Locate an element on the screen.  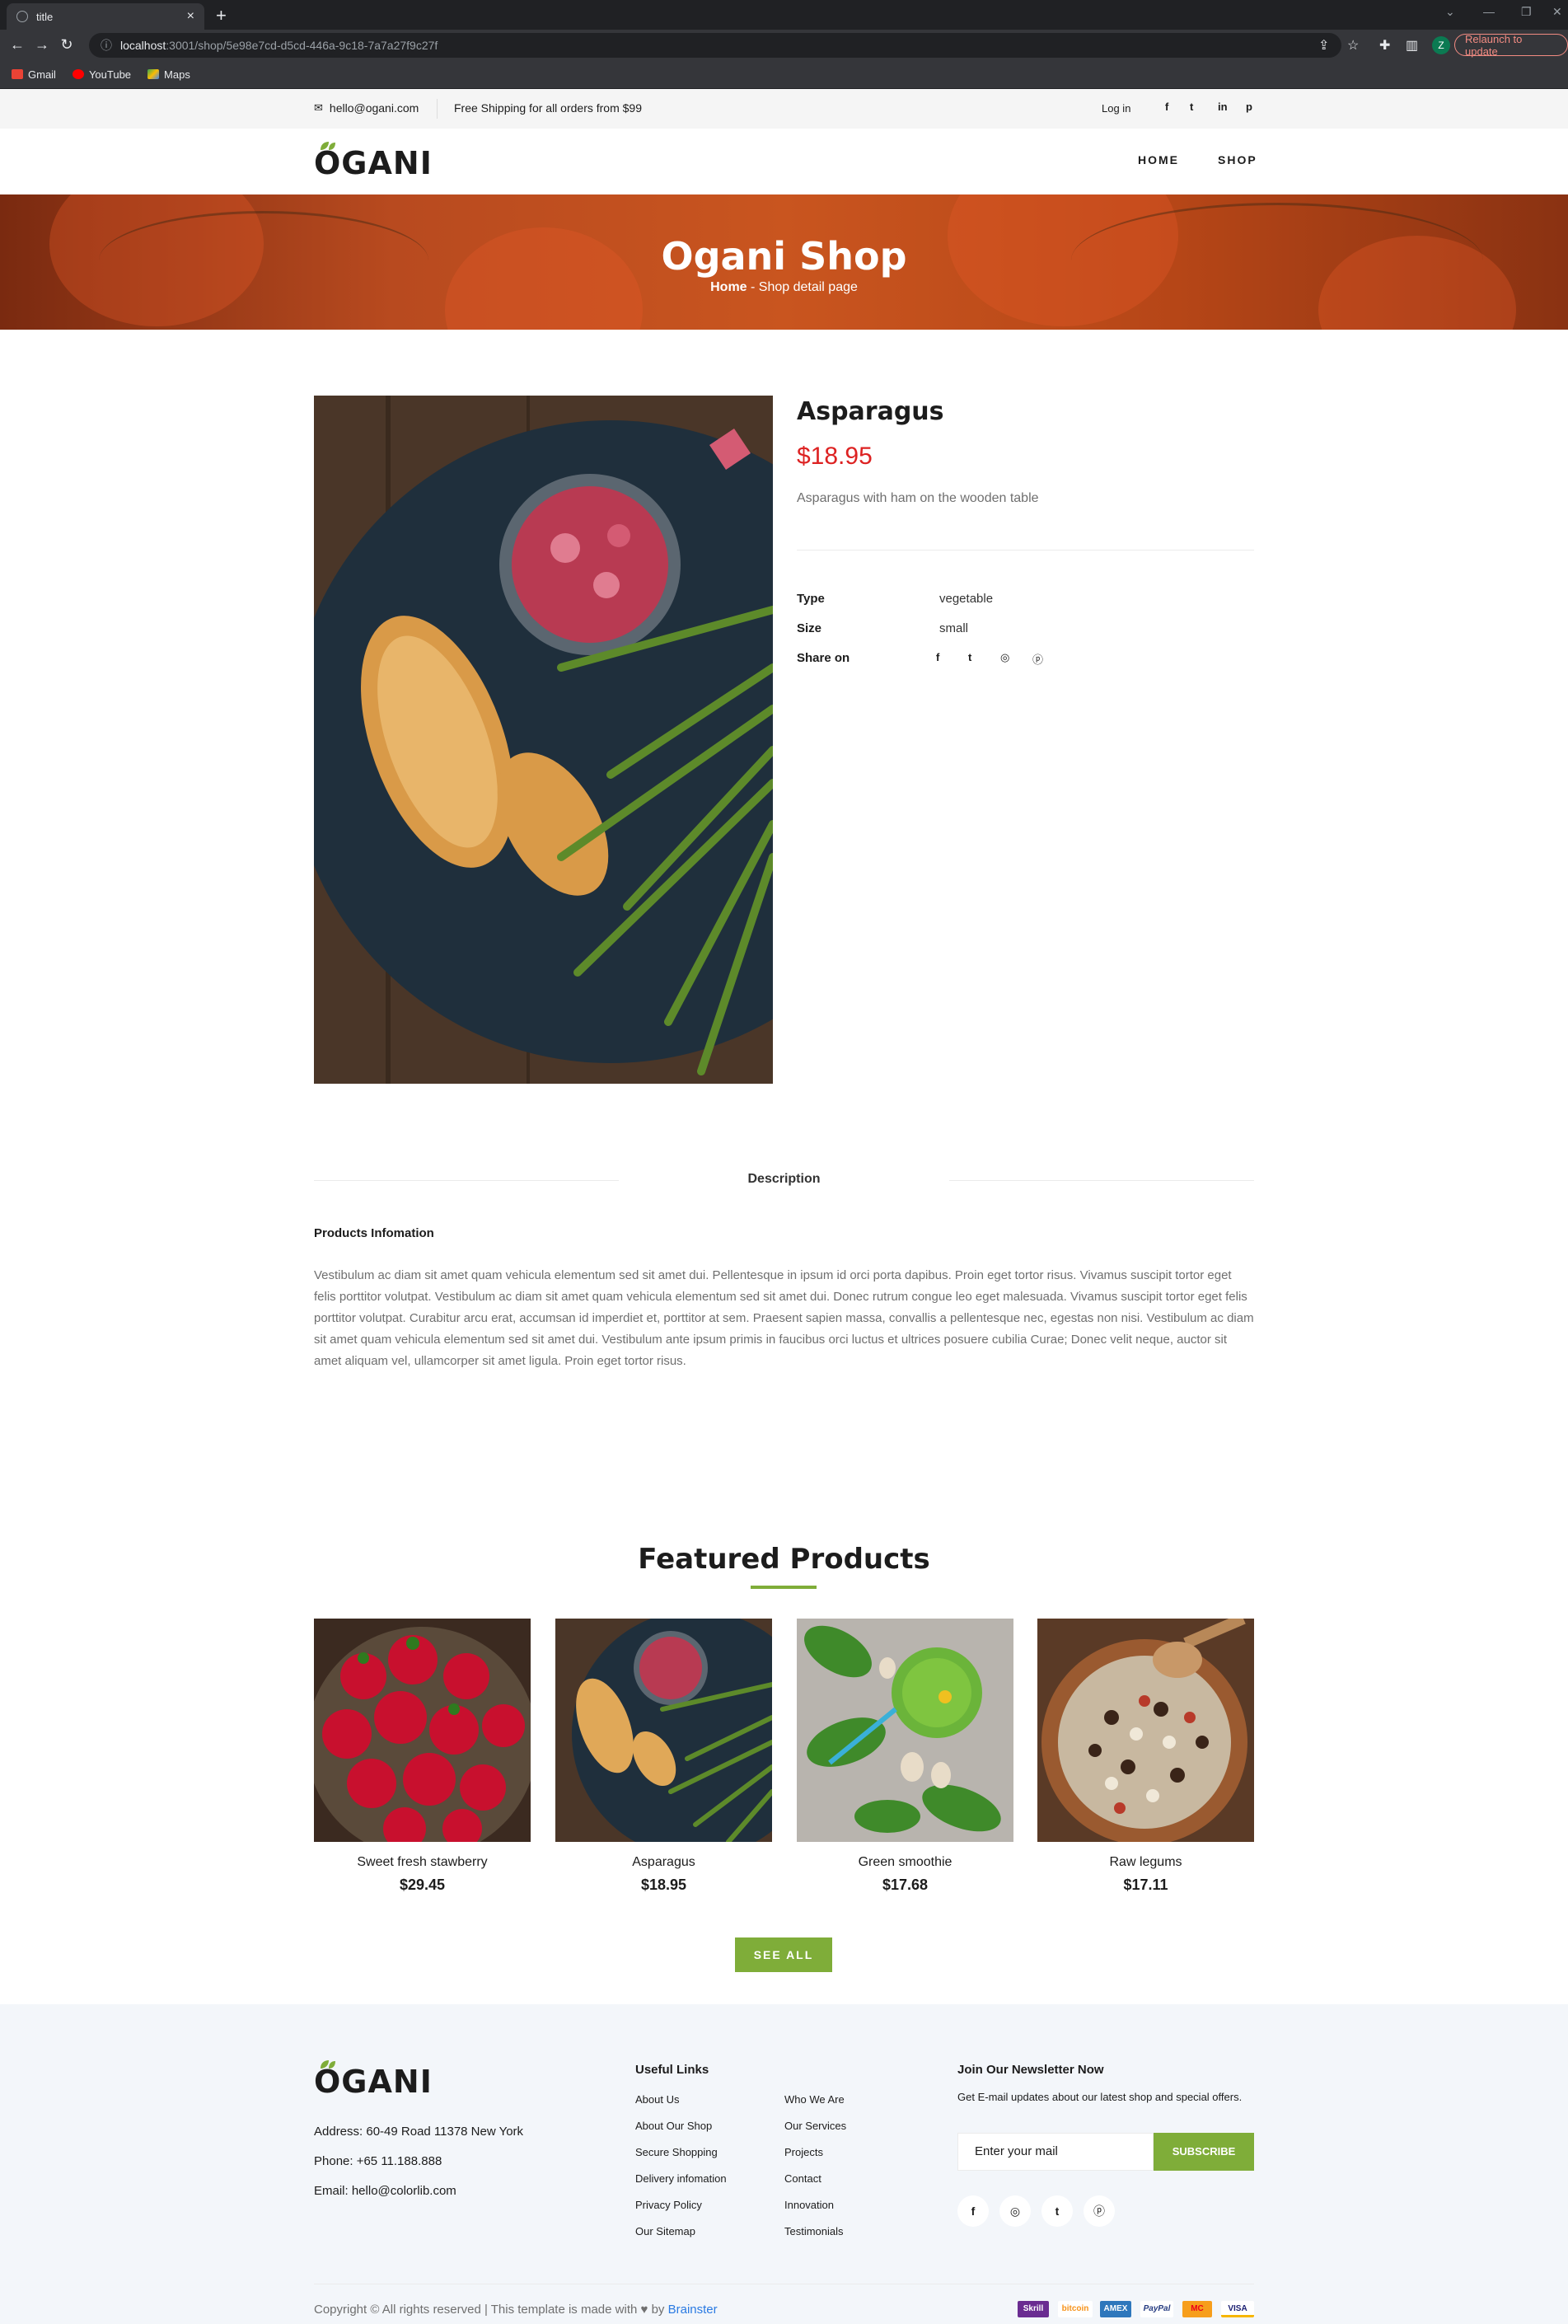
footer-link-projects: Projects is located at coordinates (803, 2152).